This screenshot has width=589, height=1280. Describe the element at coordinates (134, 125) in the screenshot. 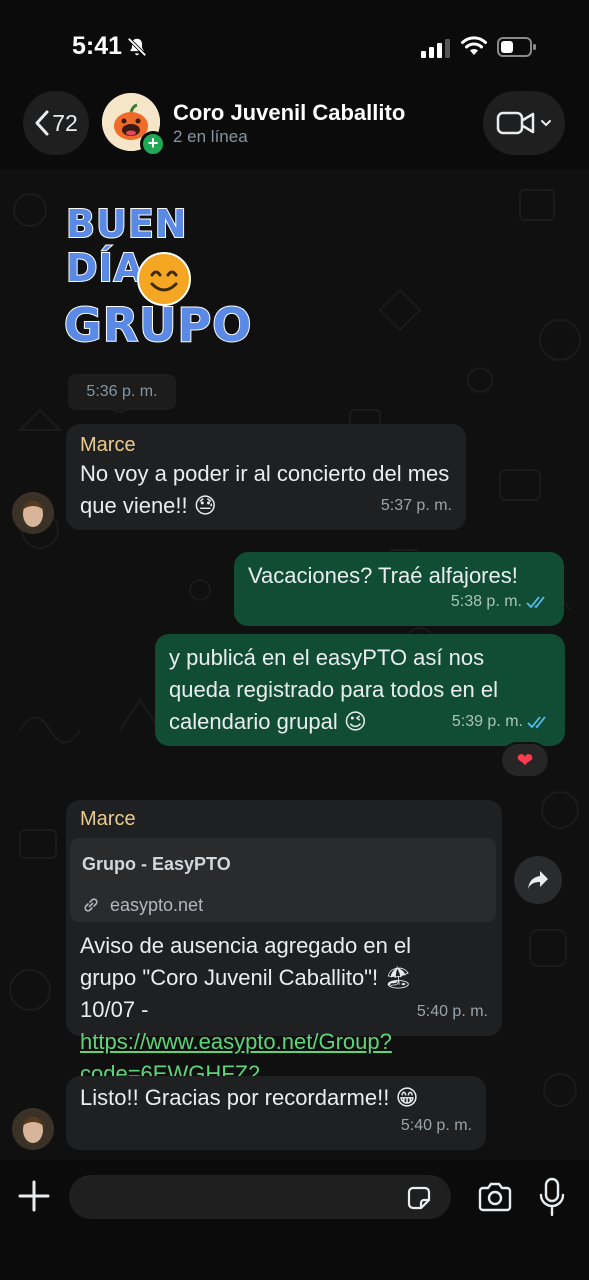

I see `group-avatar: +` at that location.